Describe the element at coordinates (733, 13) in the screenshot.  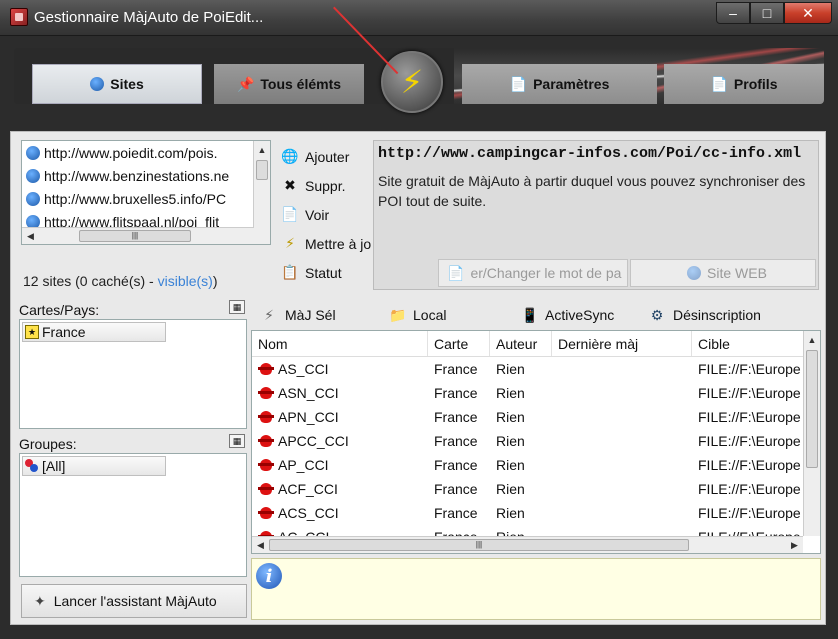
I see `minimize-button: –` at that location.